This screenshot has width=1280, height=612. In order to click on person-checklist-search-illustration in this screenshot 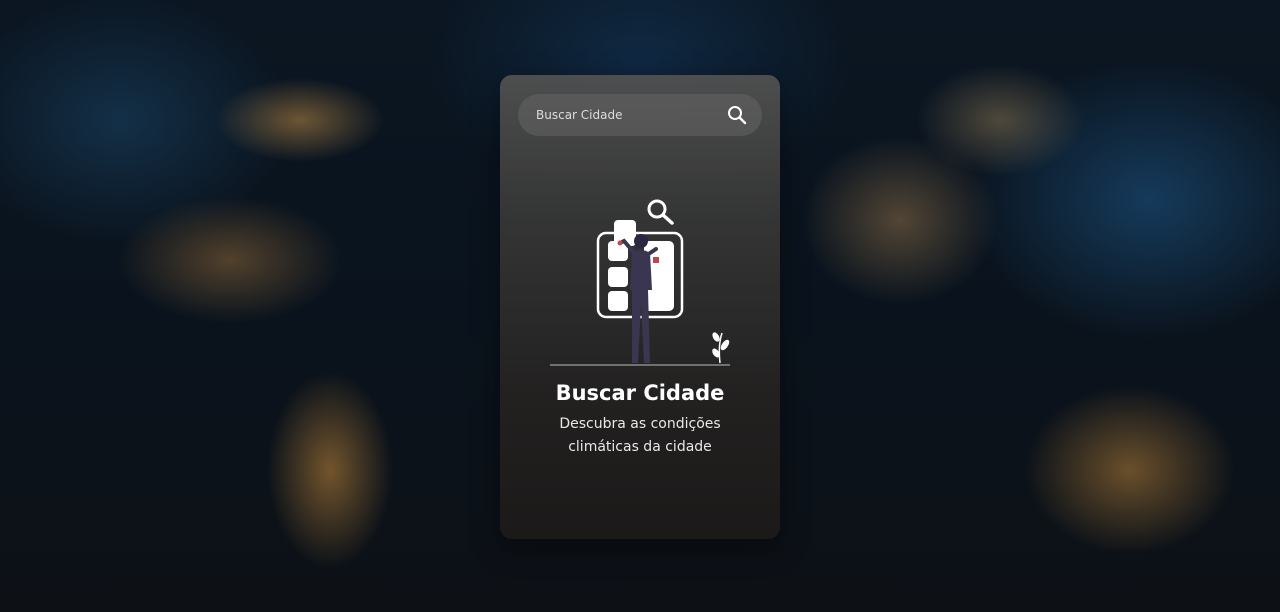, I will do `click(640, 281)`.